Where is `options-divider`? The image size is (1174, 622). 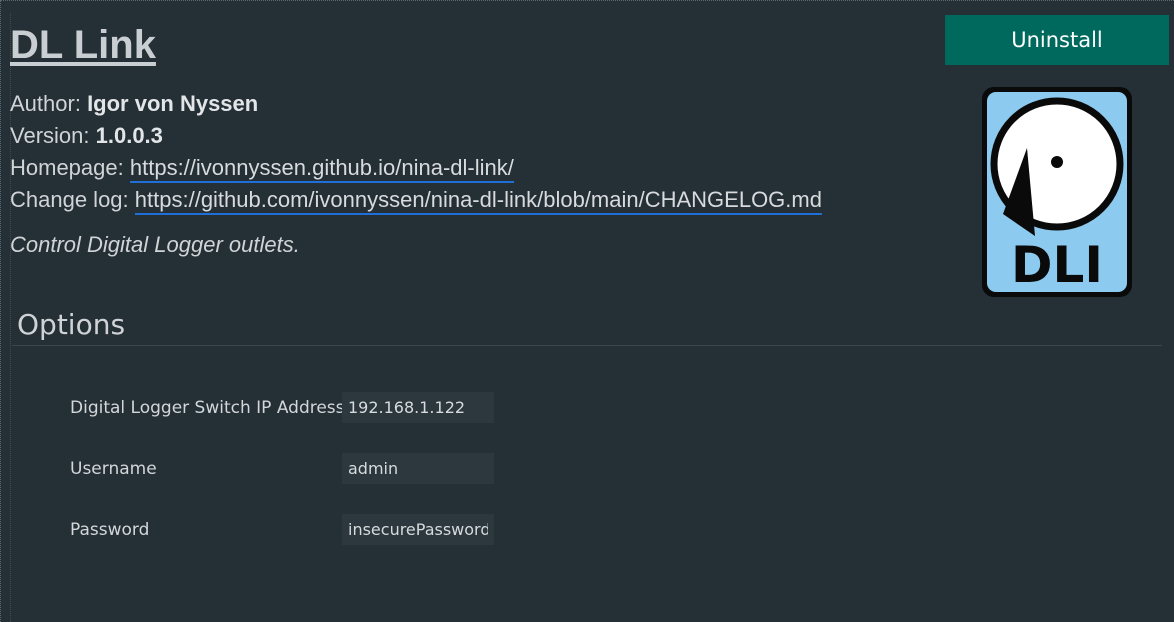 options-divider is located at coordinates (587, 345).